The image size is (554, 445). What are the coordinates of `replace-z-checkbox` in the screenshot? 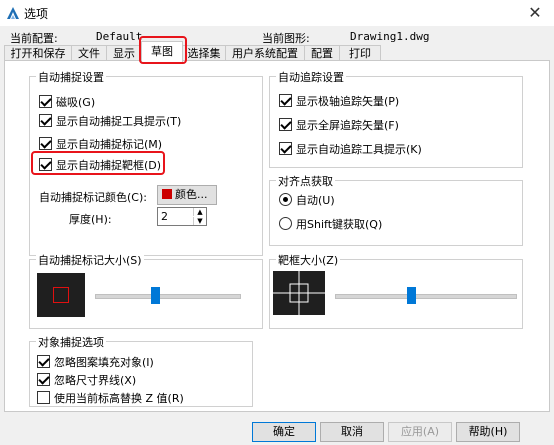 It's located at (43, 397).